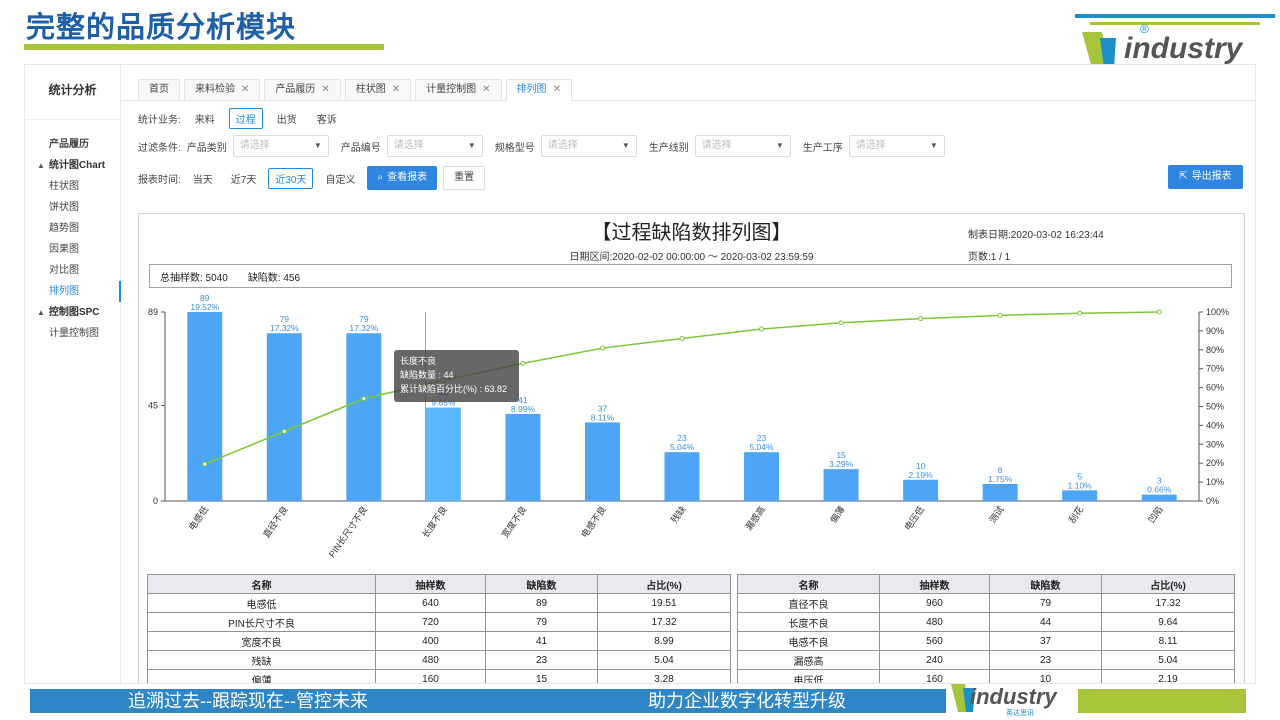 The height and width of the screenshot is (720, 1280). Describe the element at coordinates (1162, 701) in the screenshot. I see `footer-banner-right` at that location.